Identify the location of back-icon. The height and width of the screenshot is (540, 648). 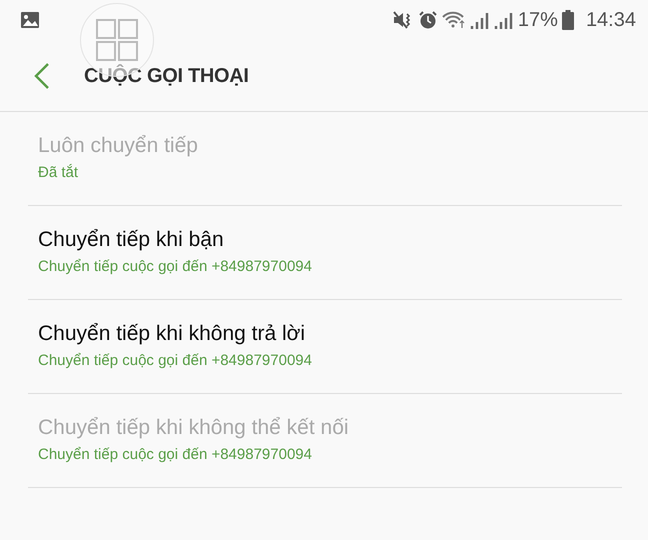
(42, 75).